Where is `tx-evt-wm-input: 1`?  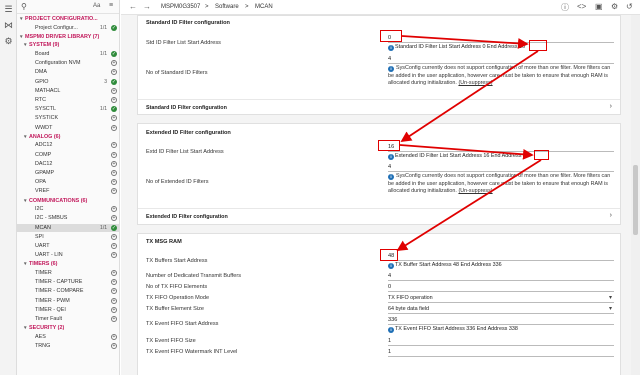
tx-evt-wm-input: 1 is located at coordinates (389, 352).